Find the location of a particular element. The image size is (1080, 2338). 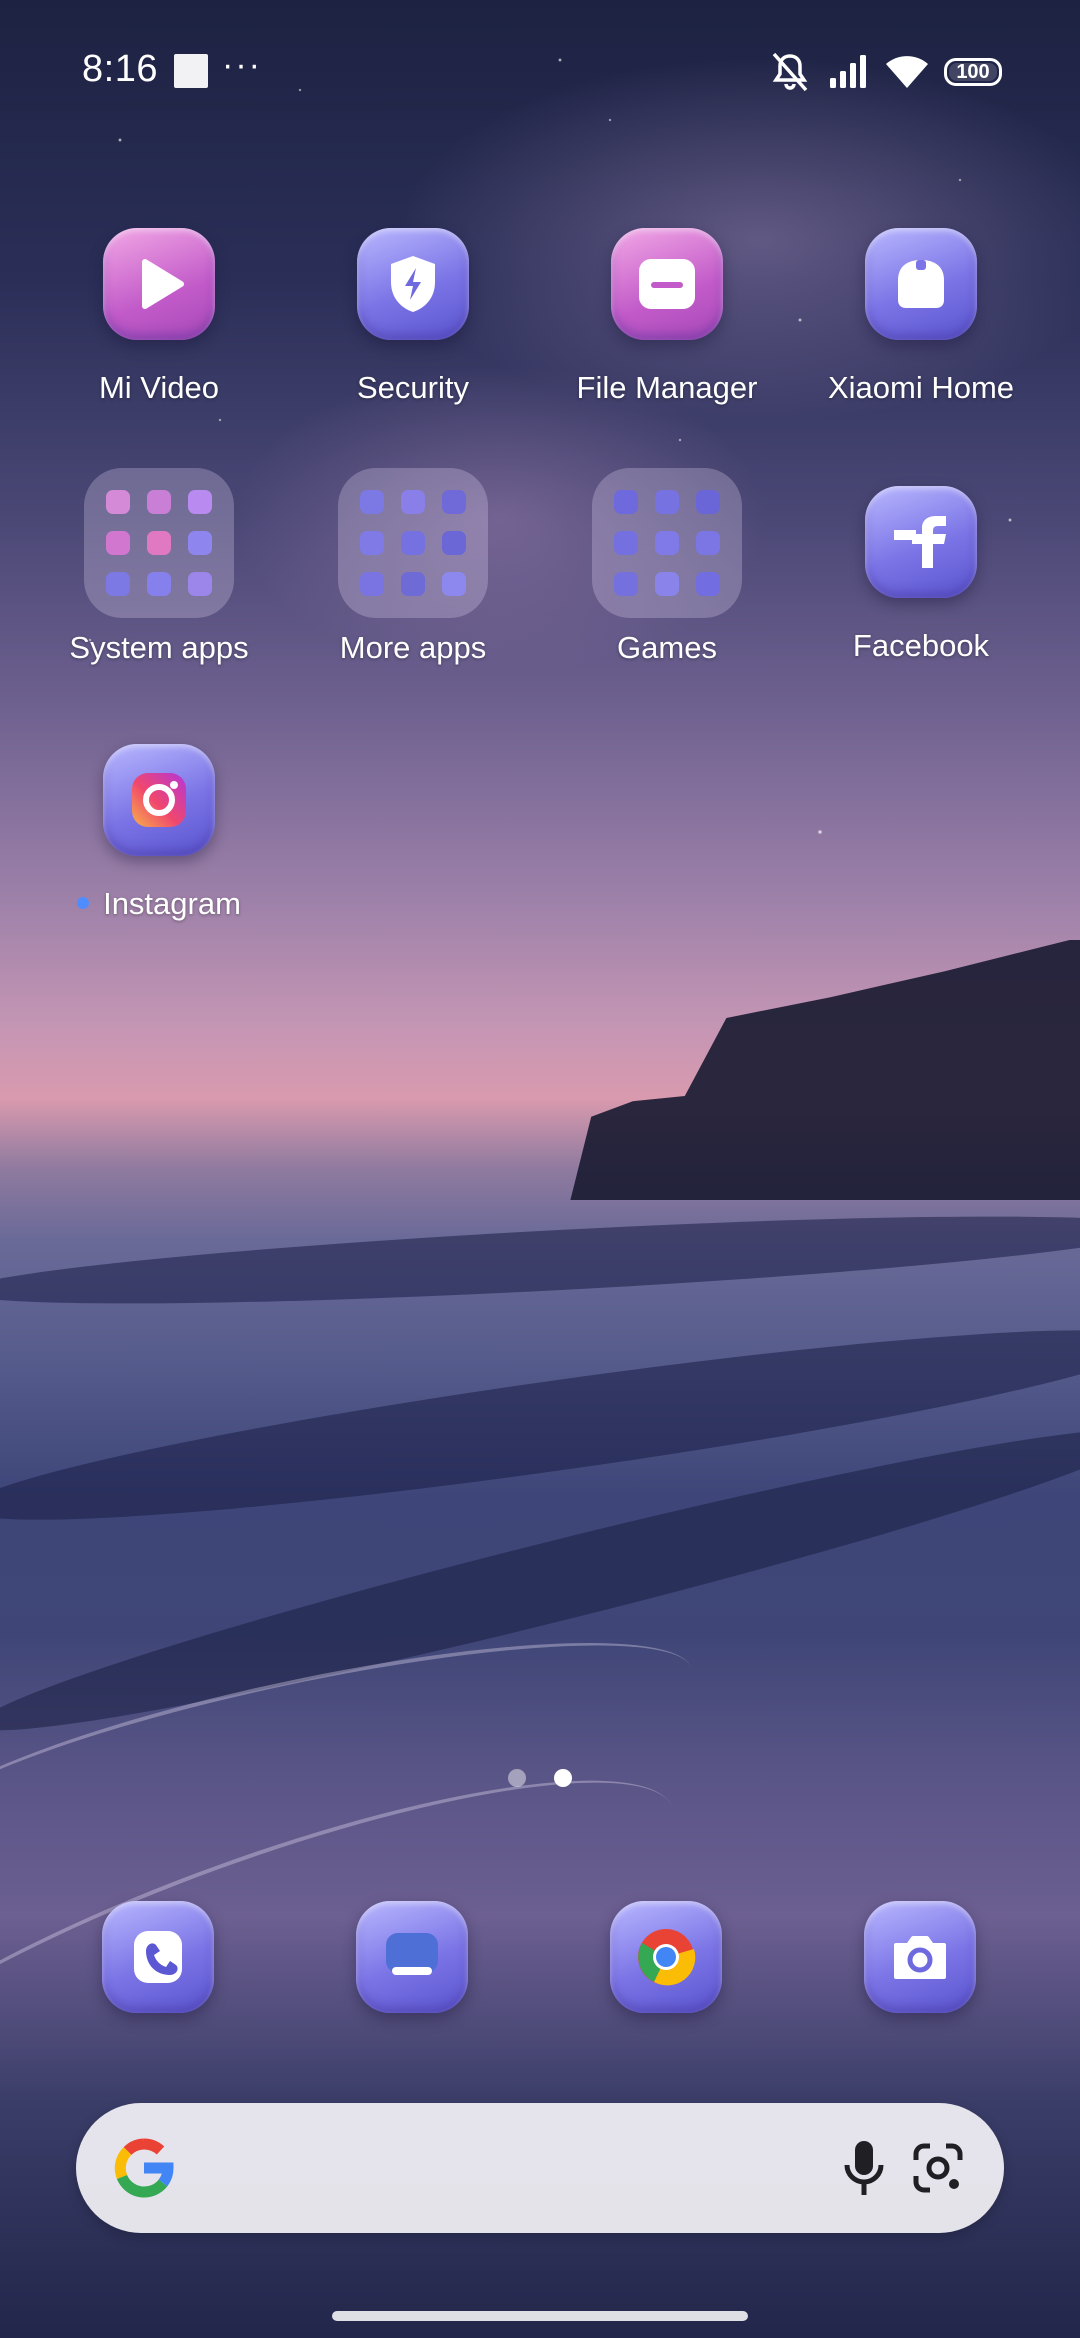

new-indicator-dot is located at coordinates (83, 902).